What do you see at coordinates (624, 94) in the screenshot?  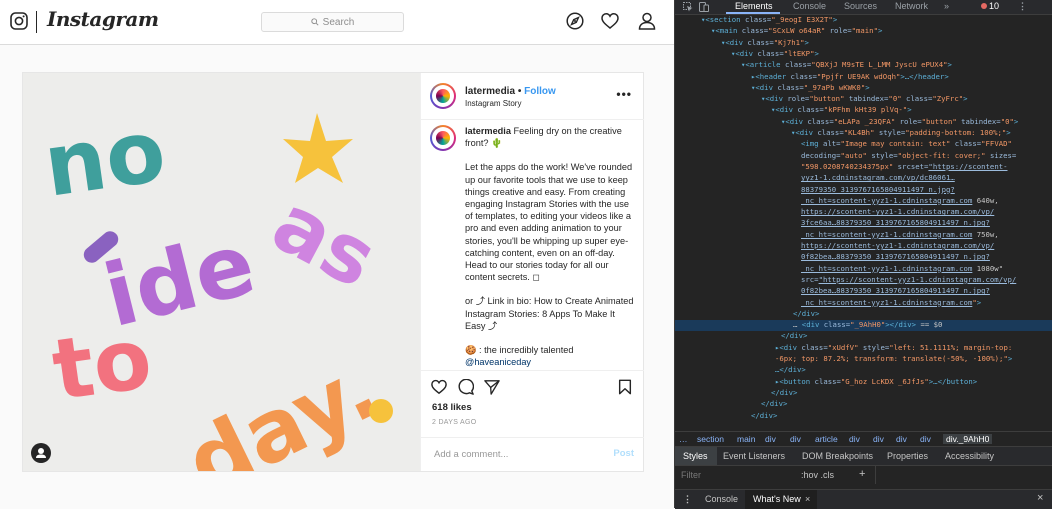 I see `more-options-icon: •••` at bounding box center [624, 94].